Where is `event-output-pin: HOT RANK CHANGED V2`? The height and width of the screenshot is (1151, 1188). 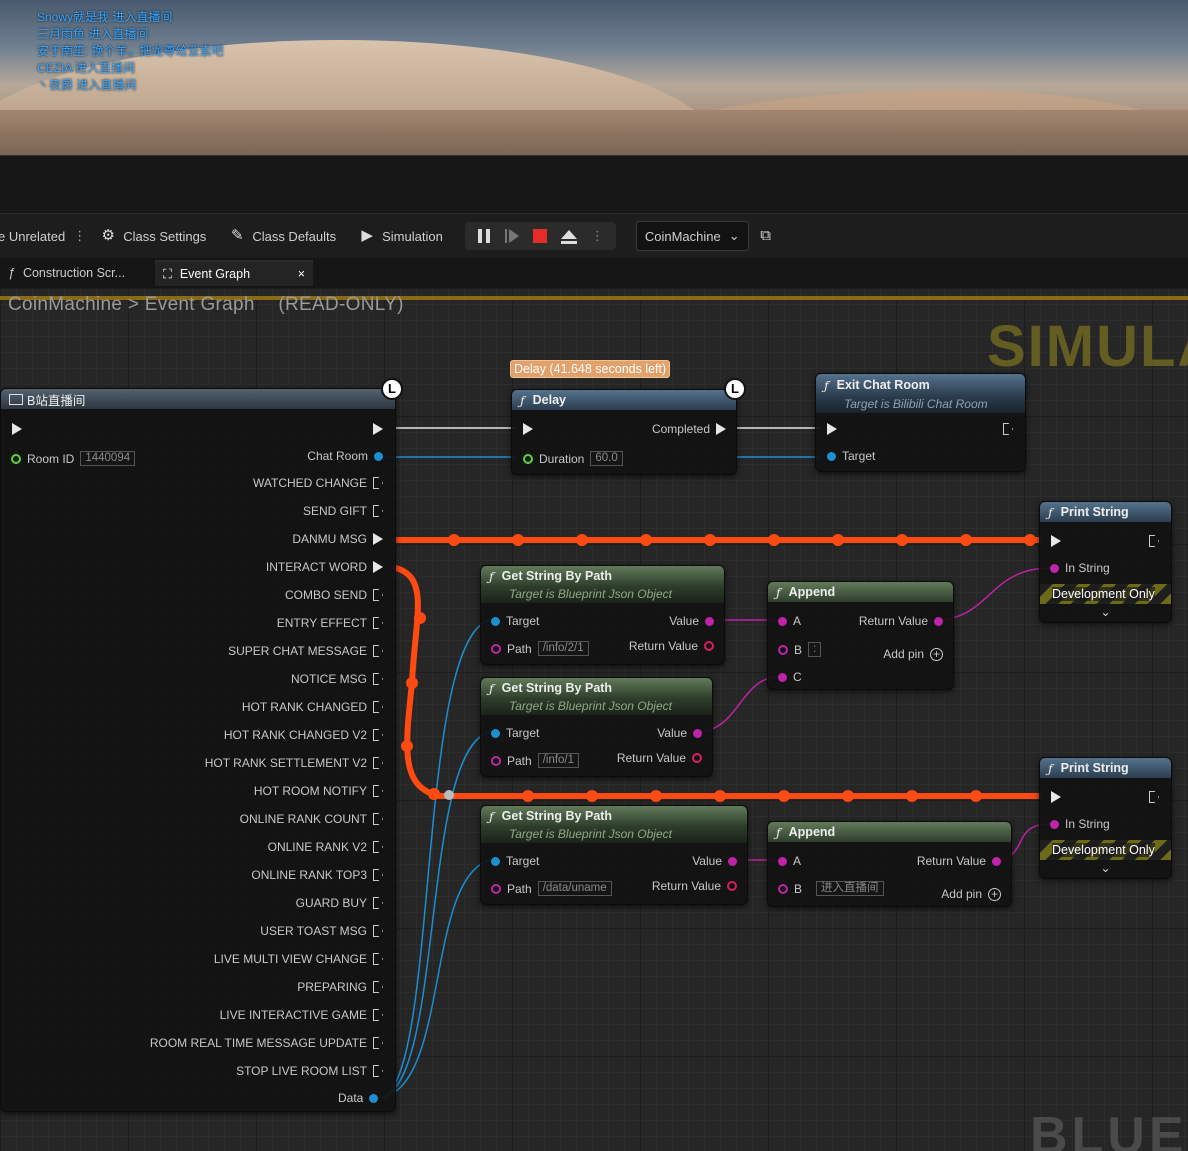
event-output-pin: HOT RANK CHANGED V2 is located at coordinates (303, 735).